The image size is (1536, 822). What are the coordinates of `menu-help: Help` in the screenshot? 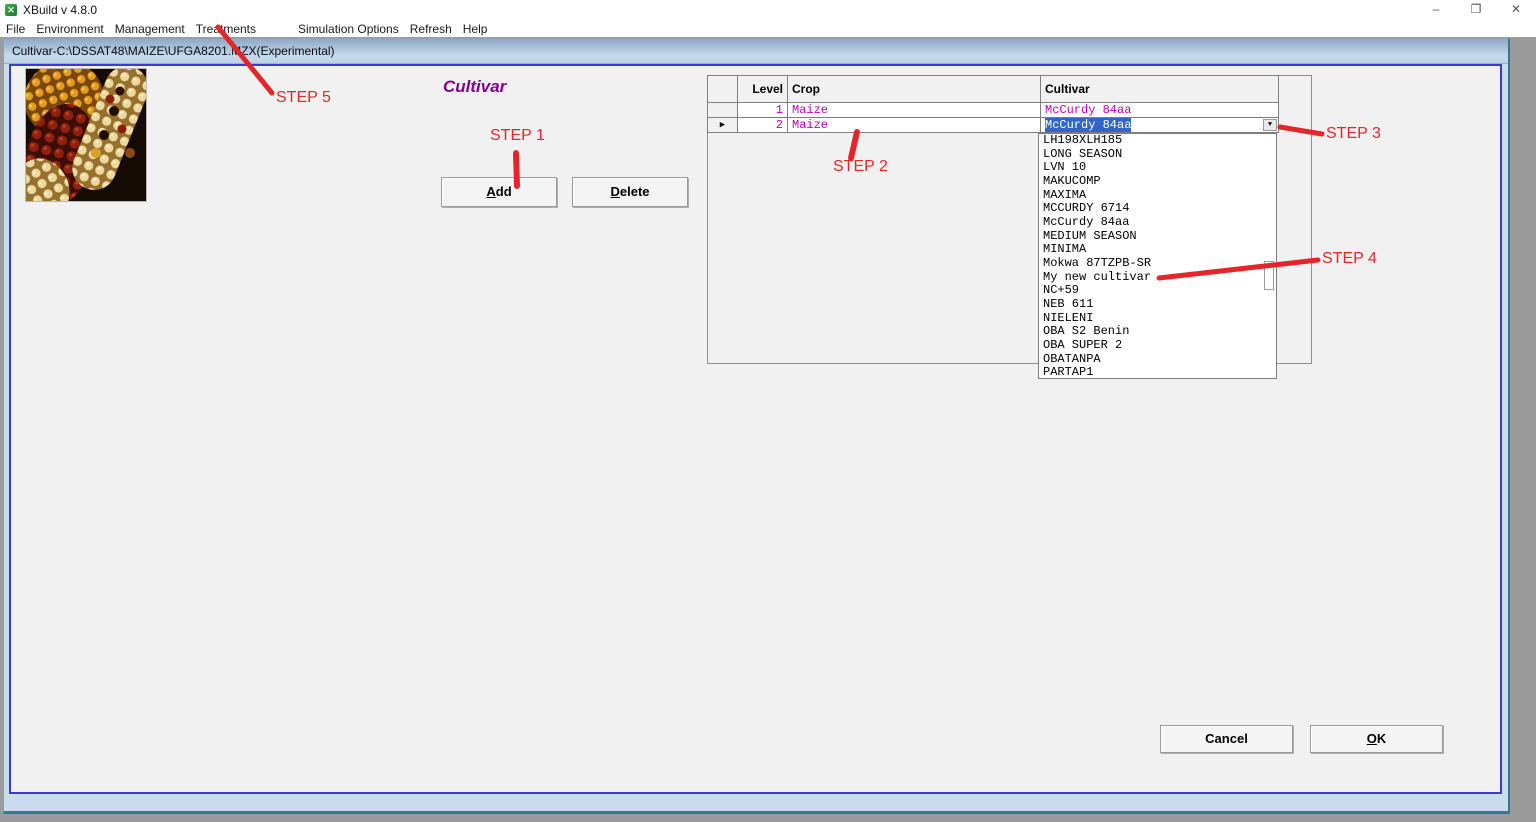 It's located at (475, 29).